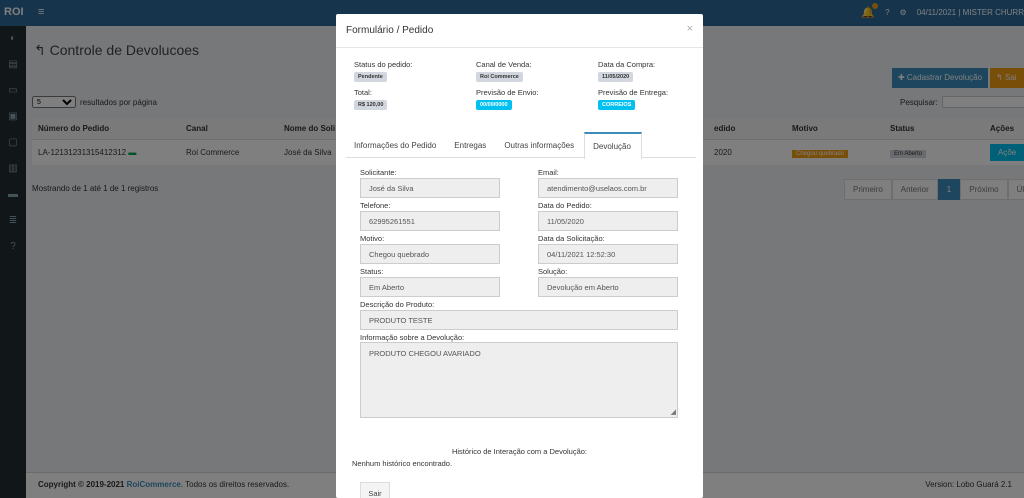  What do you see at coordinates (553, 271) in the screenshot?
I see `solucao-label: Solução:` at bounding box center [553, 271].